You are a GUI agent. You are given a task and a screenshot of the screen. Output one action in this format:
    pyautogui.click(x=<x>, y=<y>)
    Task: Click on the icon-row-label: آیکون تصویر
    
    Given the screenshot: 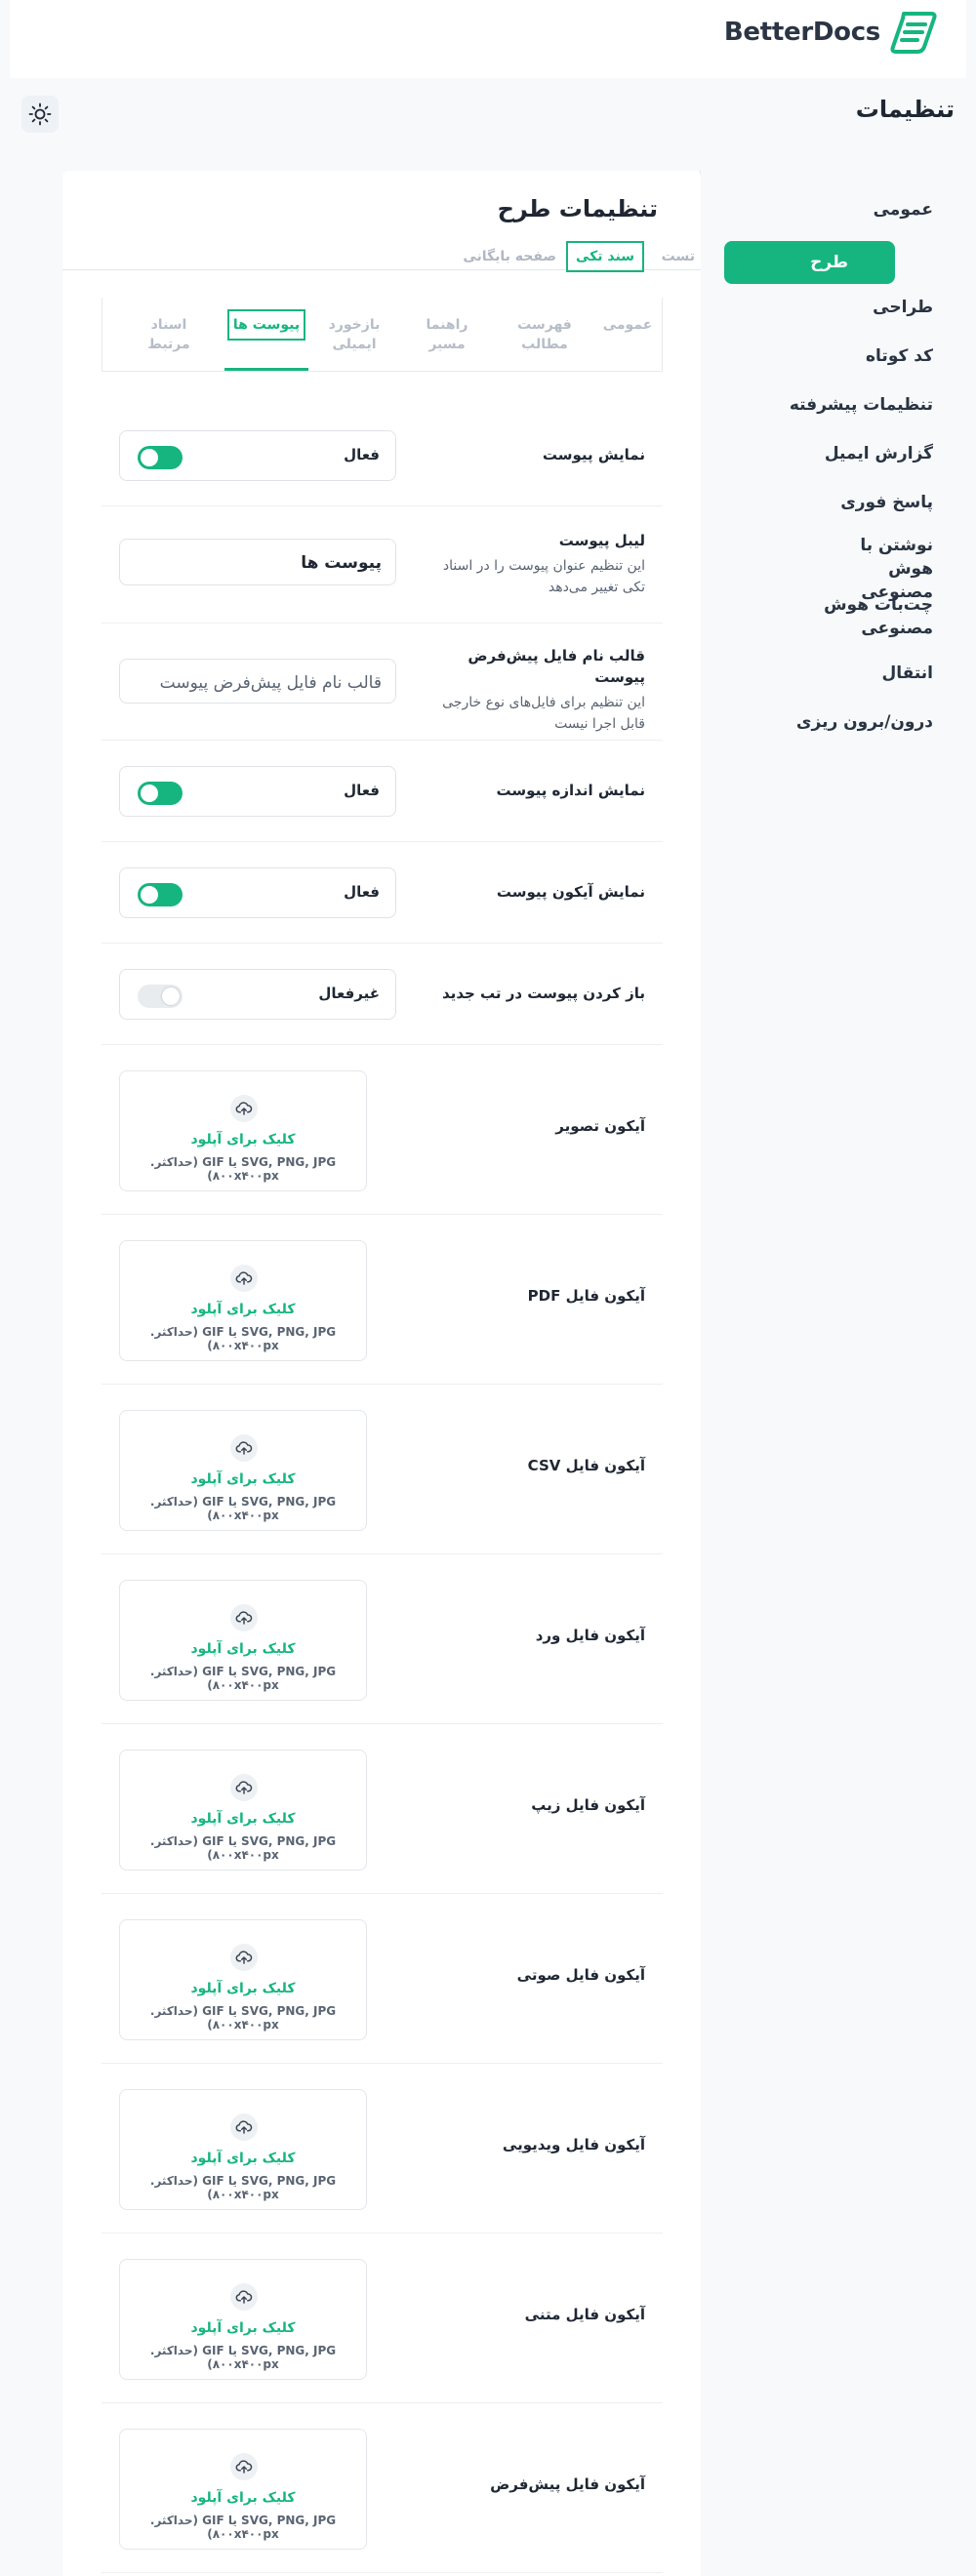 What is the action you would take?
    pyautogui.click(x=600, y=1126)
    